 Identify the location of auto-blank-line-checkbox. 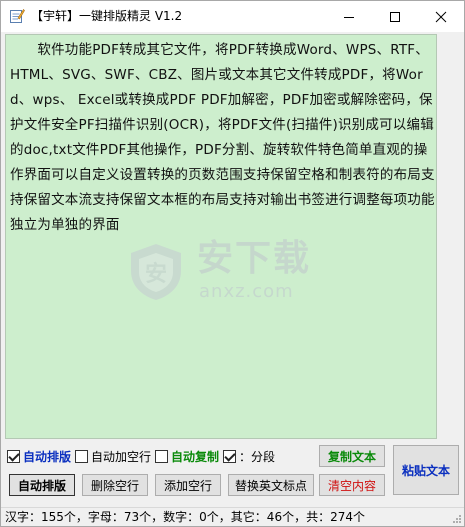
(82, 456).